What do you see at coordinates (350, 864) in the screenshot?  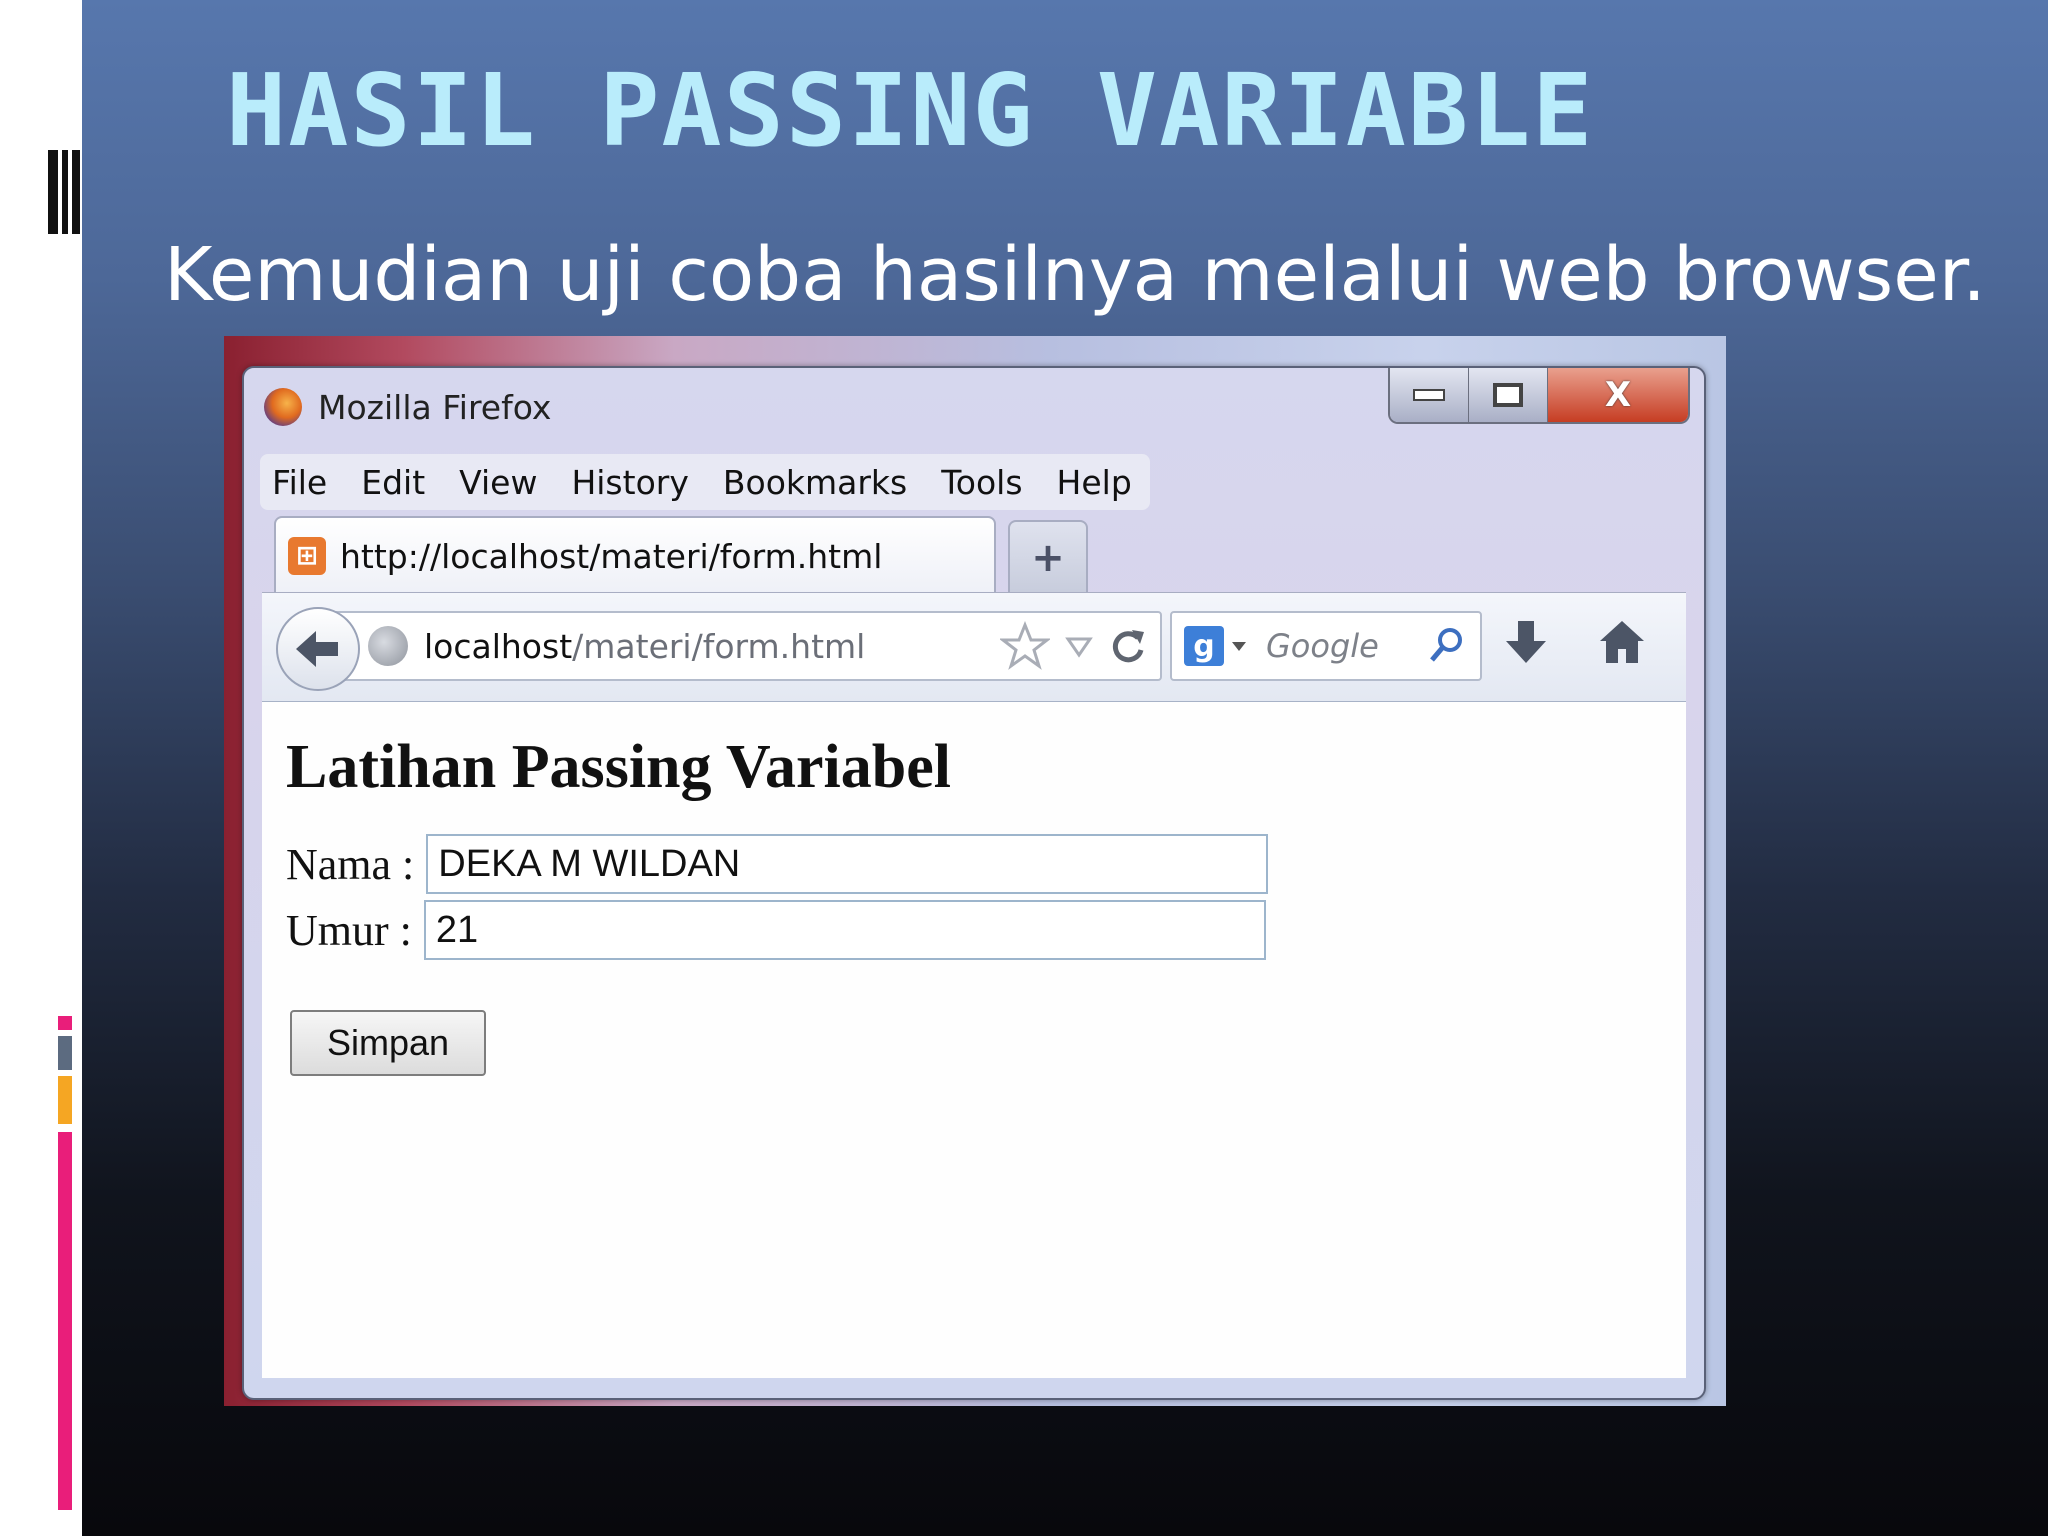 I see `nama-label: Nama :` at bounding box center [350, 864].